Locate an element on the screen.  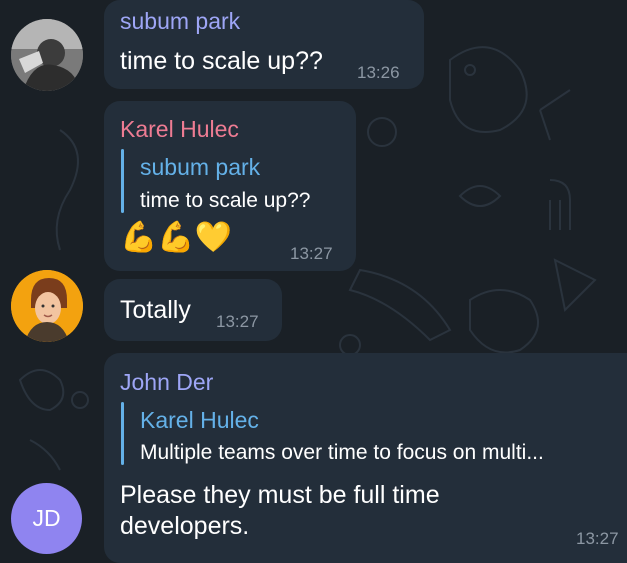
message-text: time to scale up?? is located at coordinates (221, 61).